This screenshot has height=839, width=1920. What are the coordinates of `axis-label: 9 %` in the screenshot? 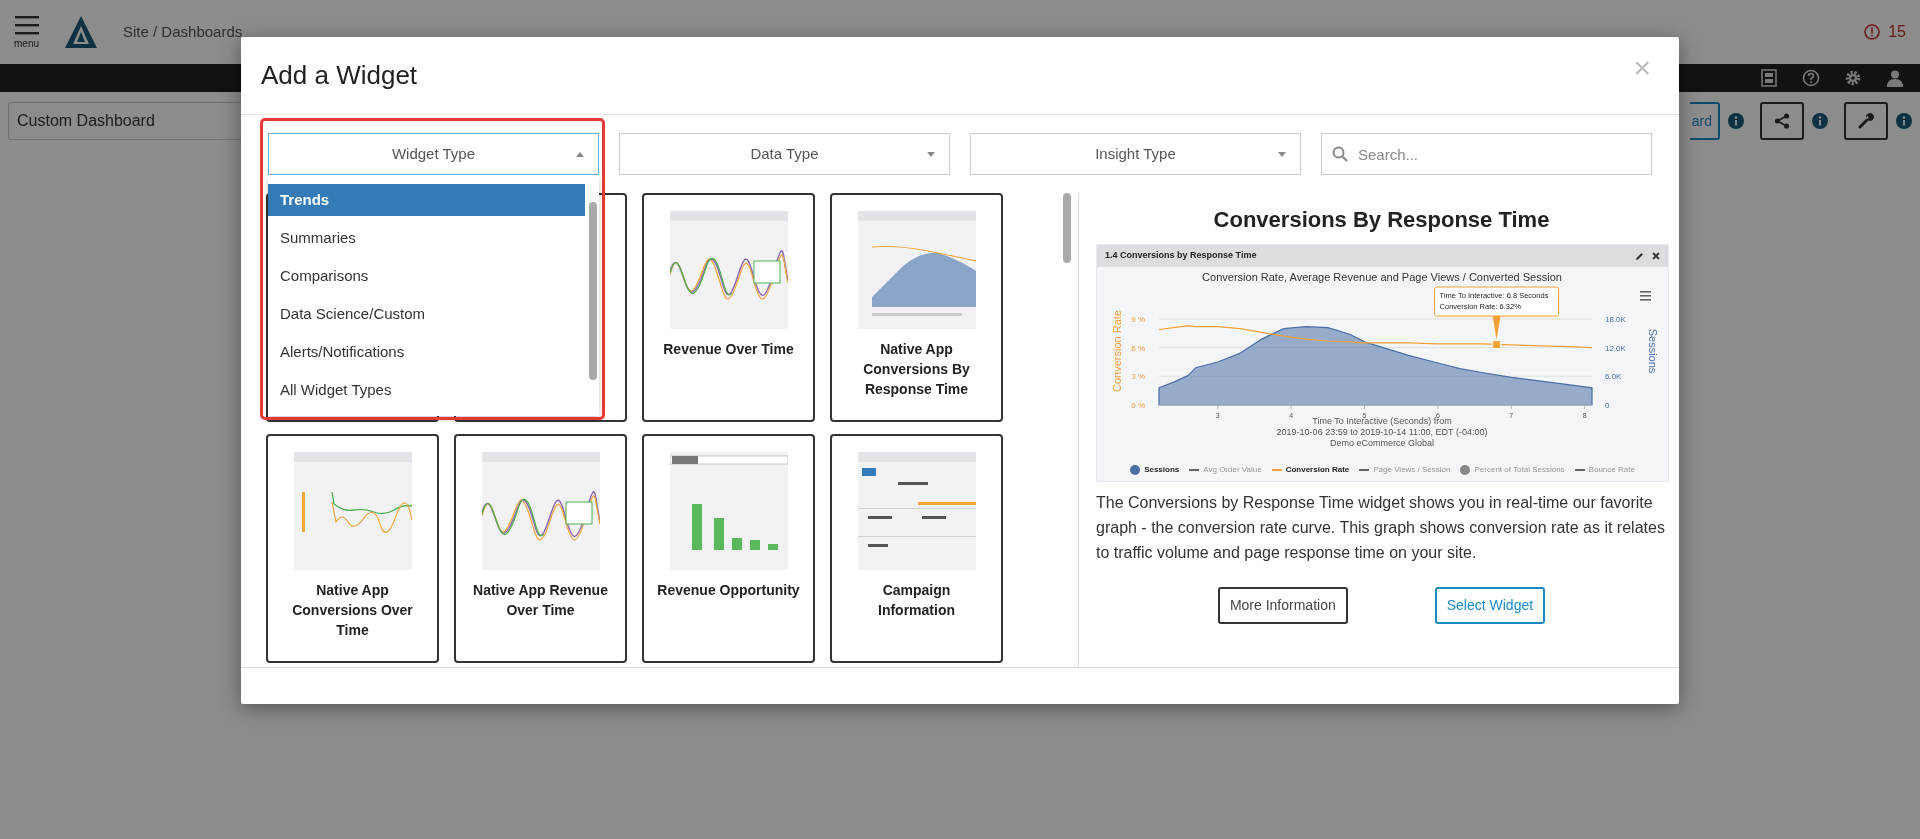 It's located at (1138, 319).